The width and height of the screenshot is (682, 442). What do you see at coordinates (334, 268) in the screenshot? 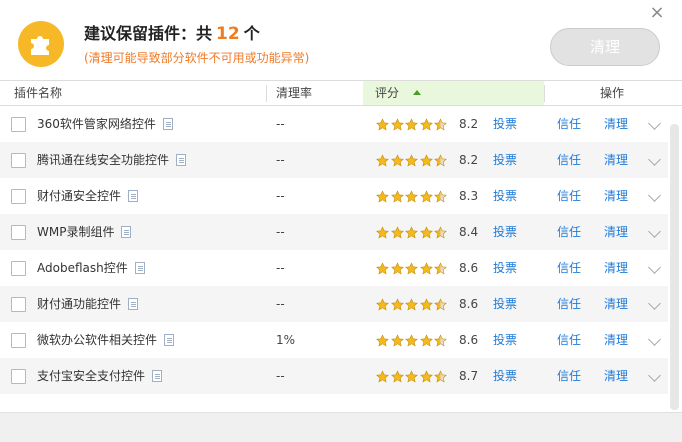
I see `table-row: Adobeflash控件 -- 8.6 投票 信任 清理` at bounding box center [334, 268].